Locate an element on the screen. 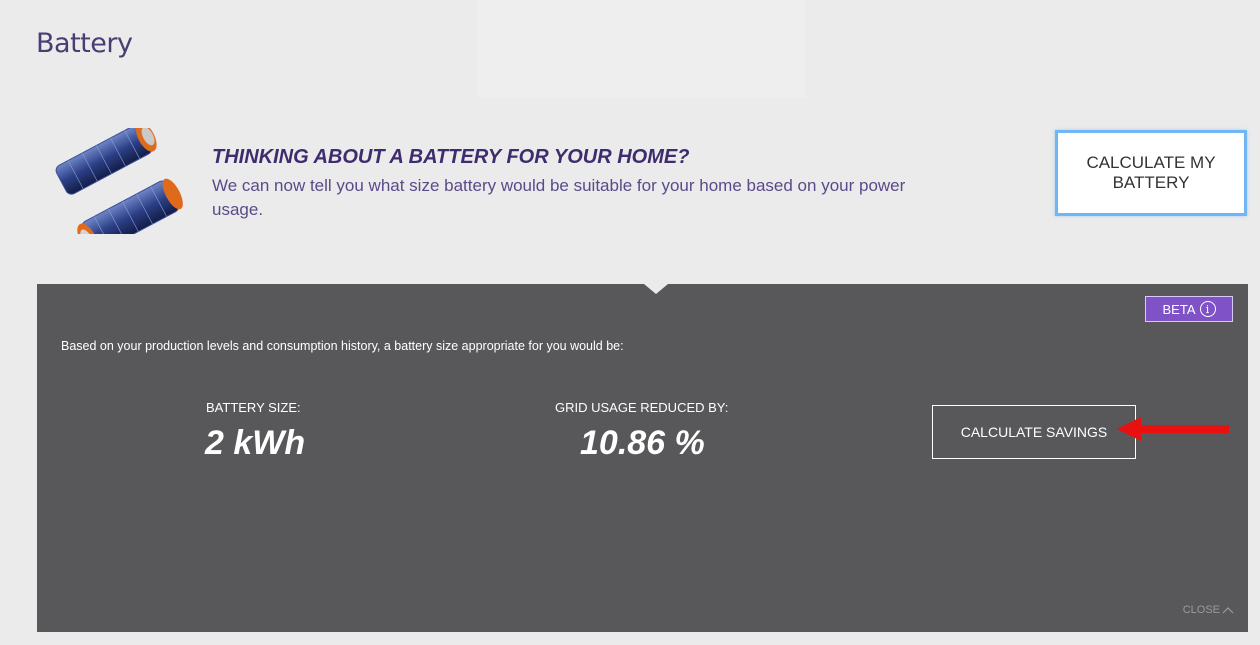 The width and height of the screenshot is (1260, 645). beta-badge: BETA i is located at coordinates (1189, 309).